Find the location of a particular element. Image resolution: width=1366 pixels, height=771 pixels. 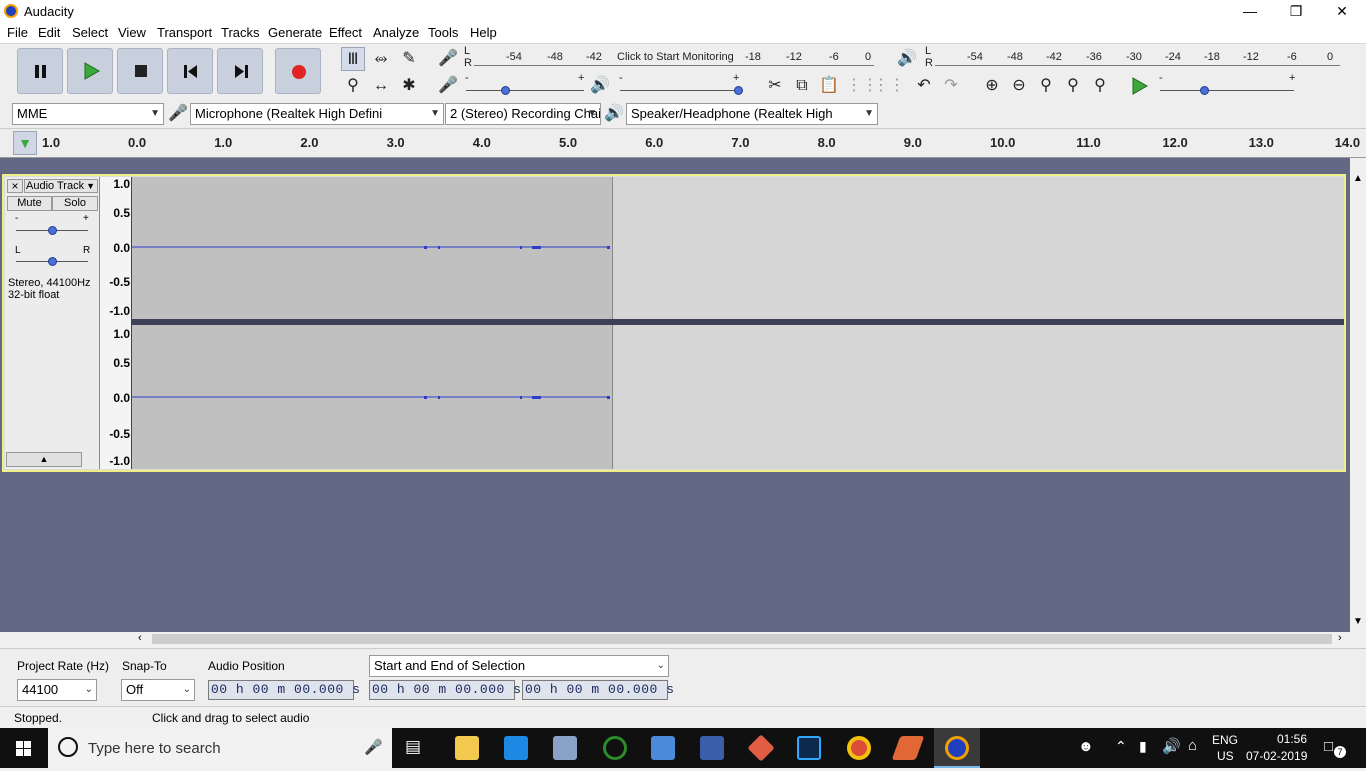

taskbar-search-box: Type here to search 🎤 is located at coordinates (220, 748).